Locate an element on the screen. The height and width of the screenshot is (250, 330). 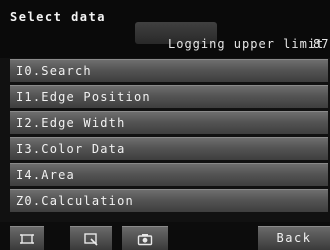
fit-screen-button is located at coordinates (27, 238).